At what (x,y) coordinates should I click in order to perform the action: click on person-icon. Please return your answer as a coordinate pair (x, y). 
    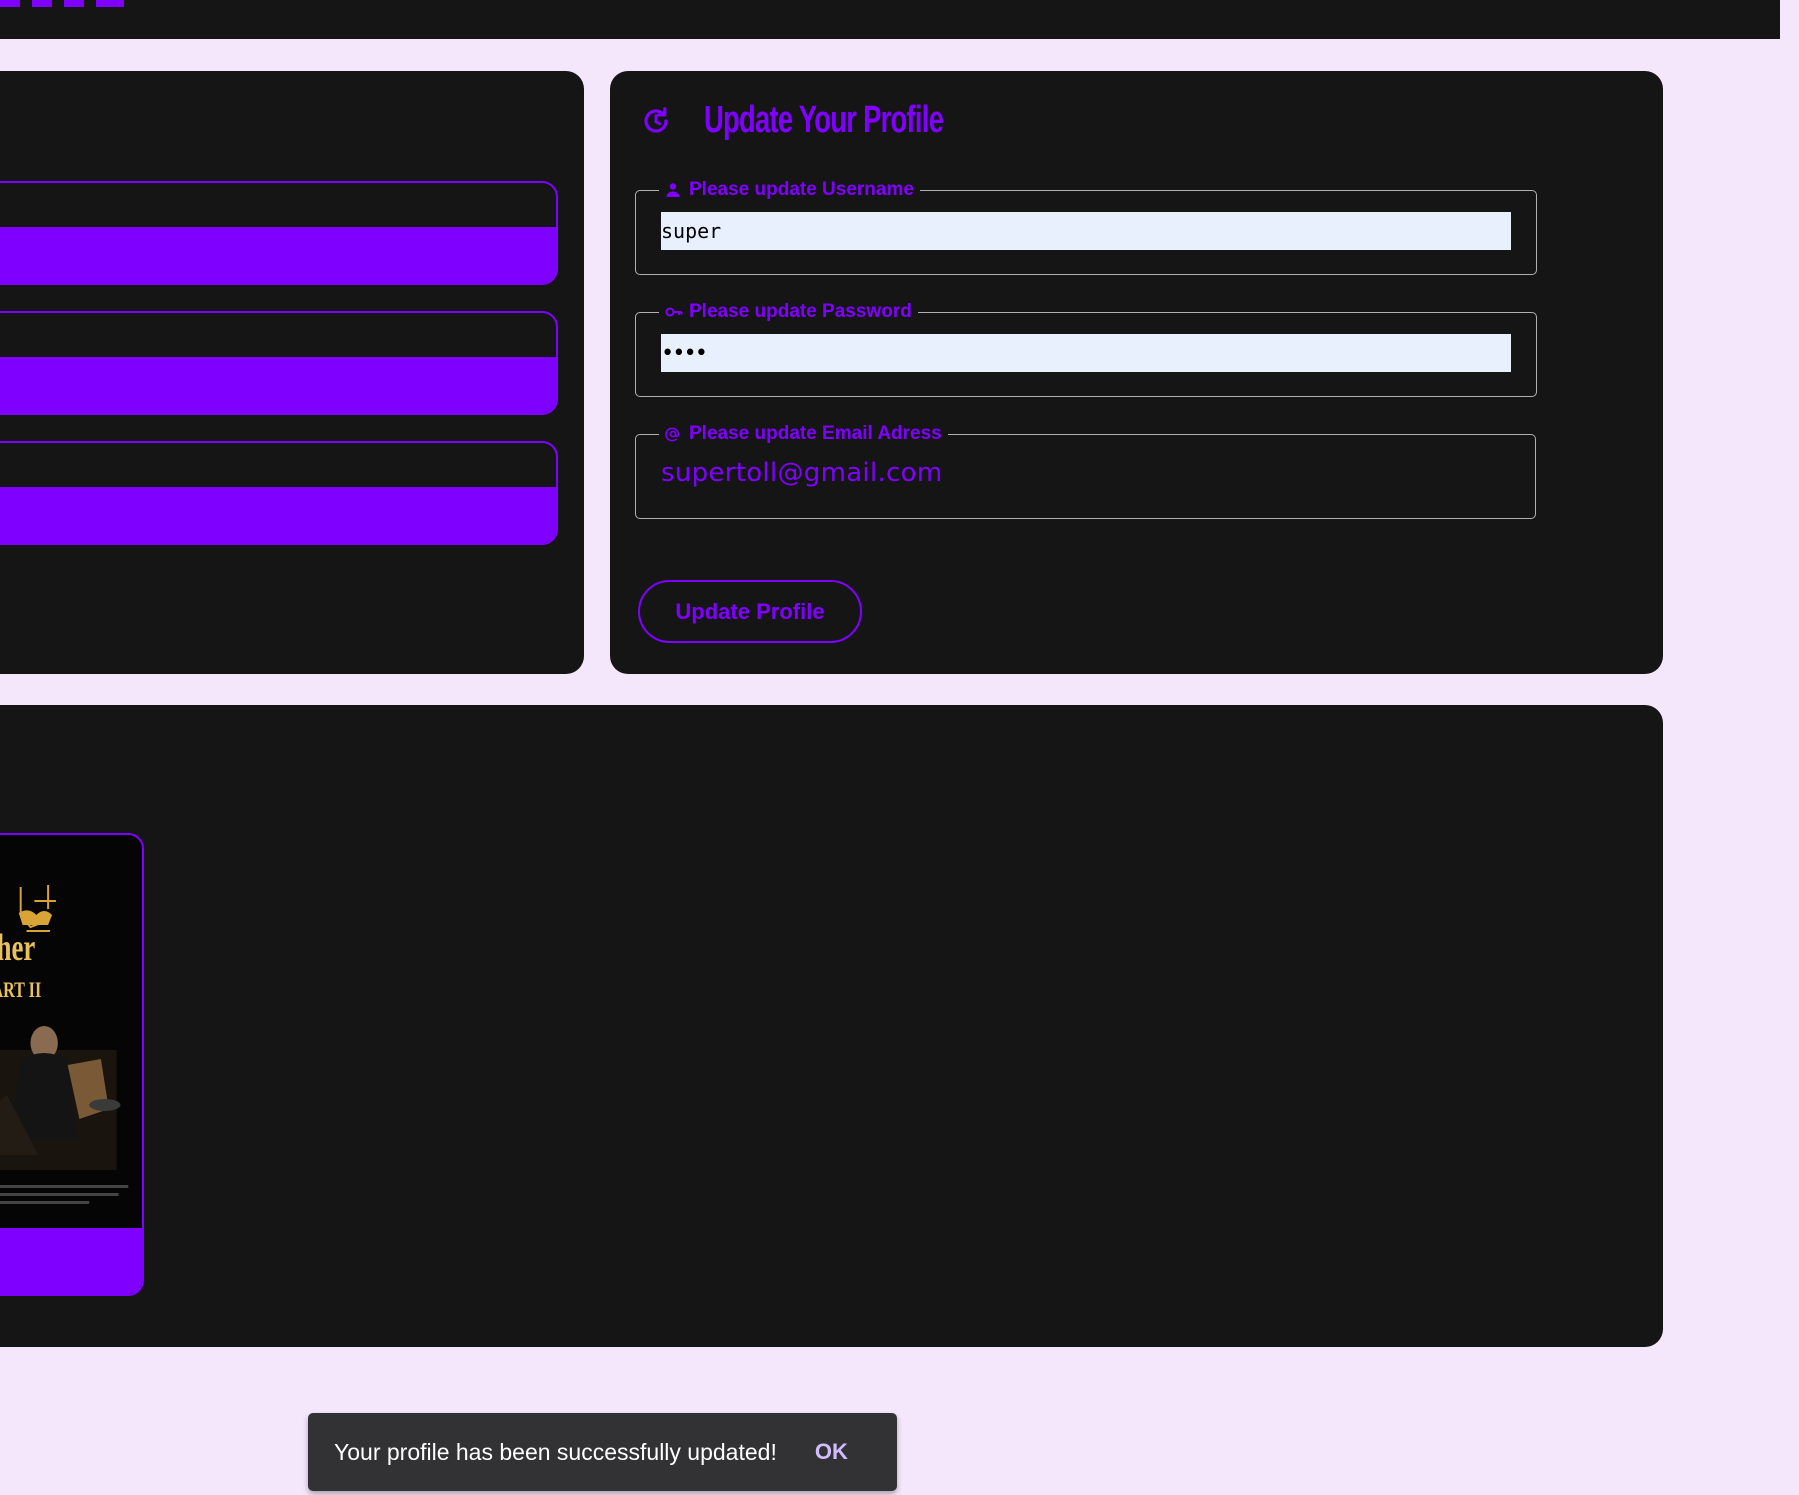
    Looking at the image, I should click on (673, 190).